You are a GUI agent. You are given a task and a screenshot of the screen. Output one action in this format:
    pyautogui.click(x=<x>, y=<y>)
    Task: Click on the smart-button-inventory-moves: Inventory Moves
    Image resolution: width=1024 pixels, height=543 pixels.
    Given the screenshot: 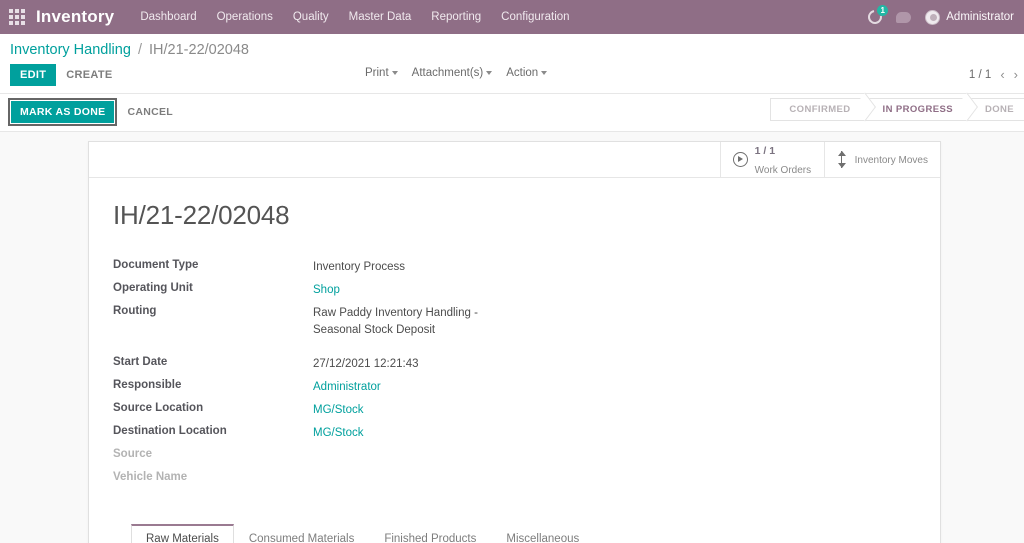 What is the action you would take?
    pyautogui.click(x=881, y=159)
    